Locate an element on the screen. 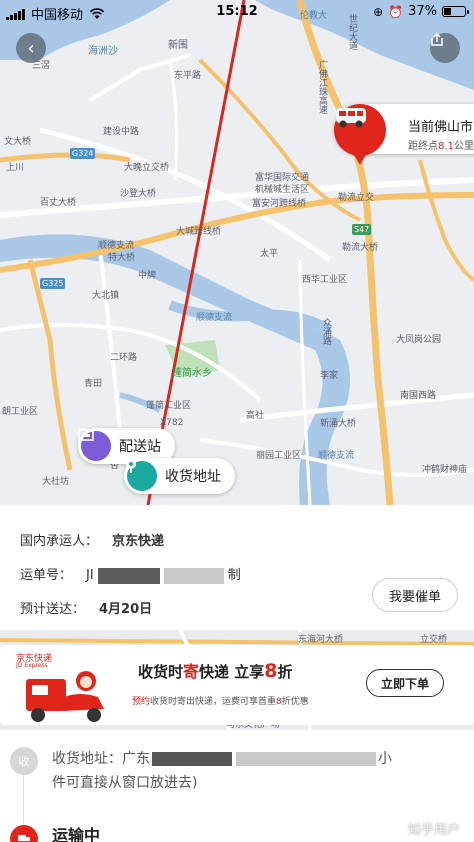 This screenshot has height=842, width=474. map-label-fuan: 富安河跨线桥 is located at coordinates (279, 204).